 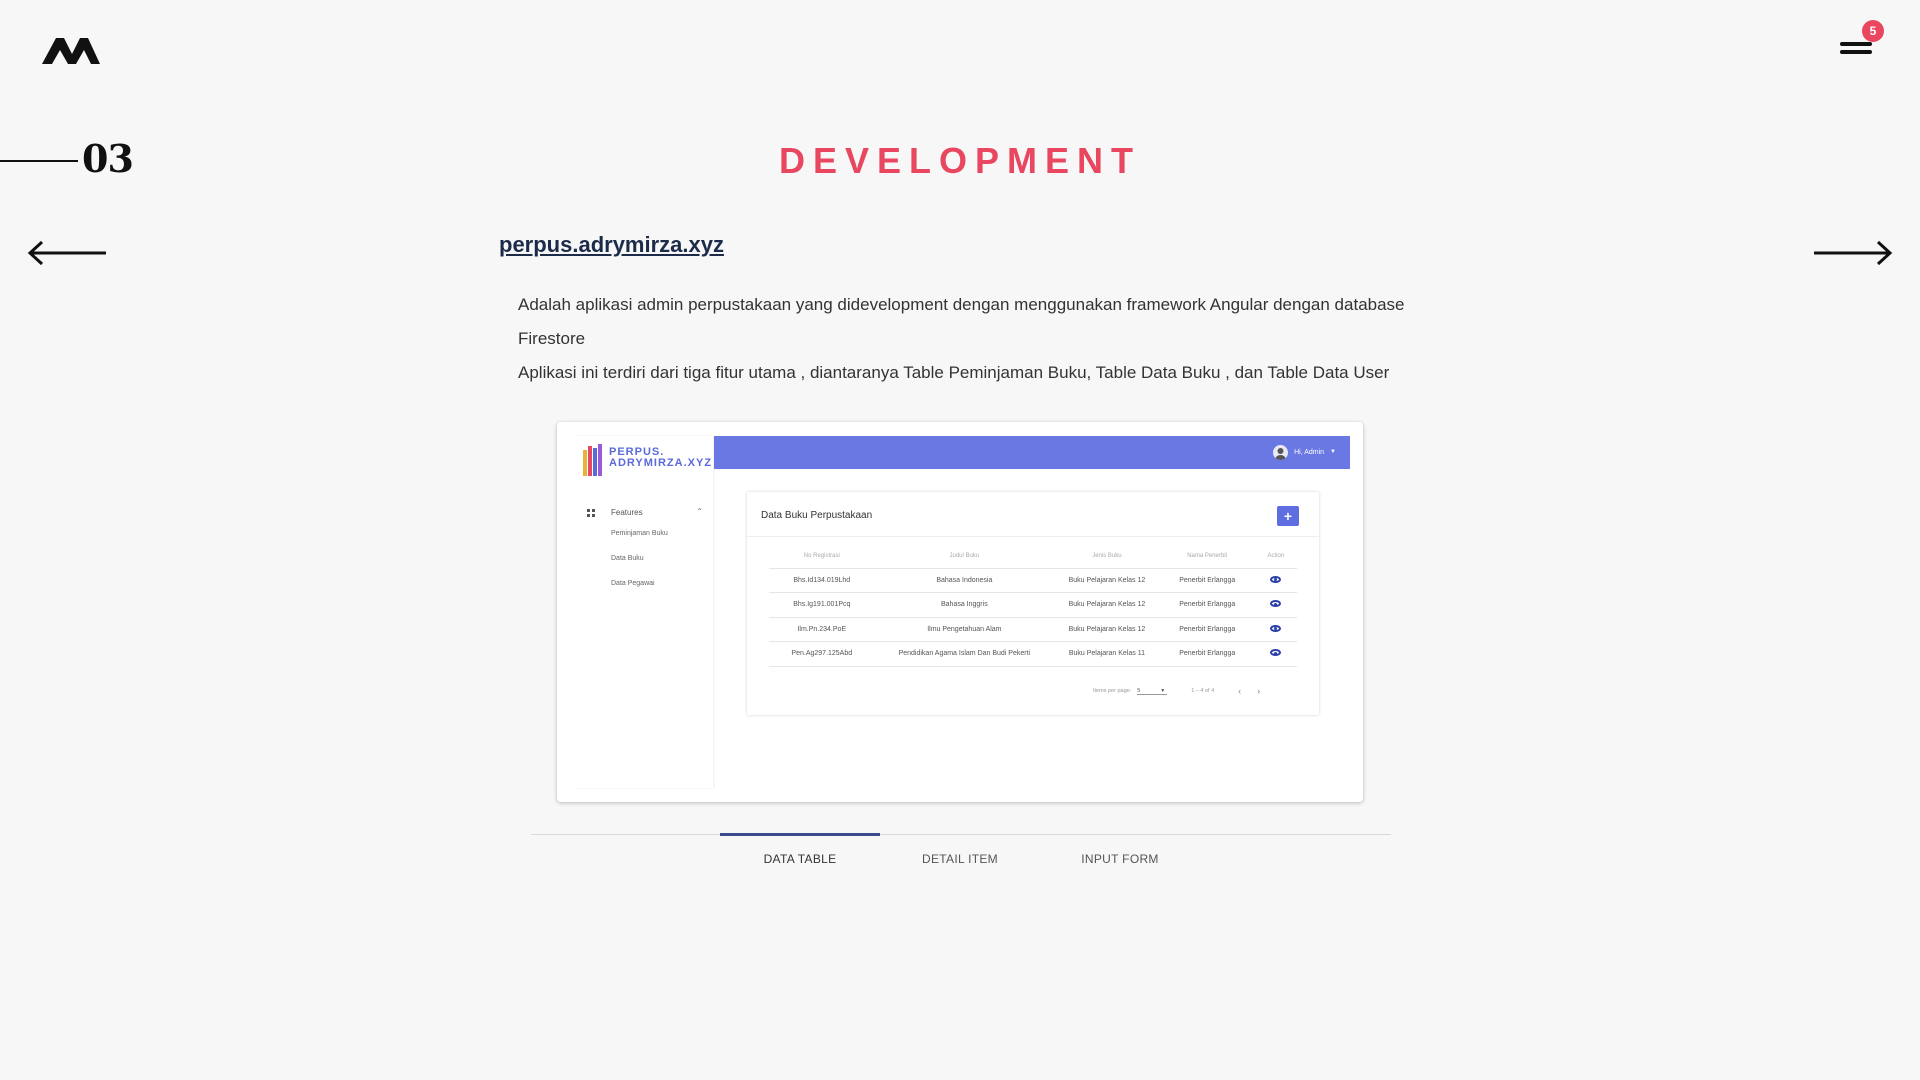 What do you see at coordinates (1275, 556) in the screenshot?
I see `column-header: Action` at bounding box center [1275, 556].